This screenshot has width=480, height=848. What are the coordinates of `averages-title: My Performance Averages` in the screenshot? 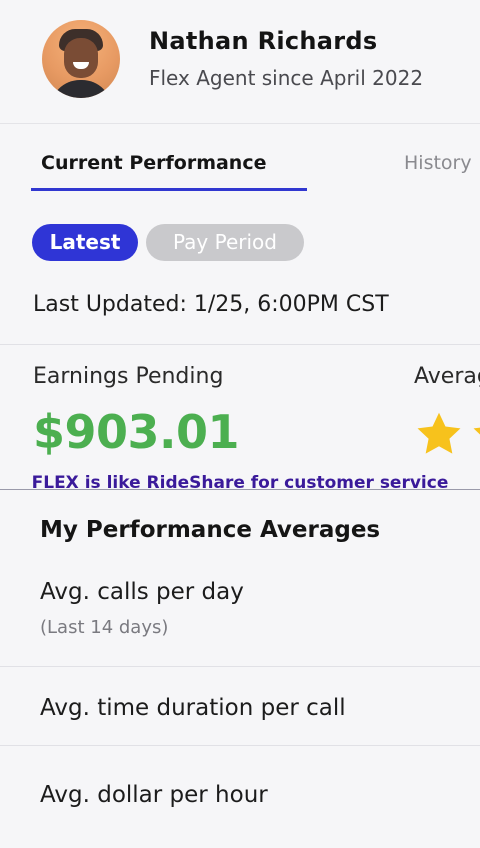 It's located at (210, 530).